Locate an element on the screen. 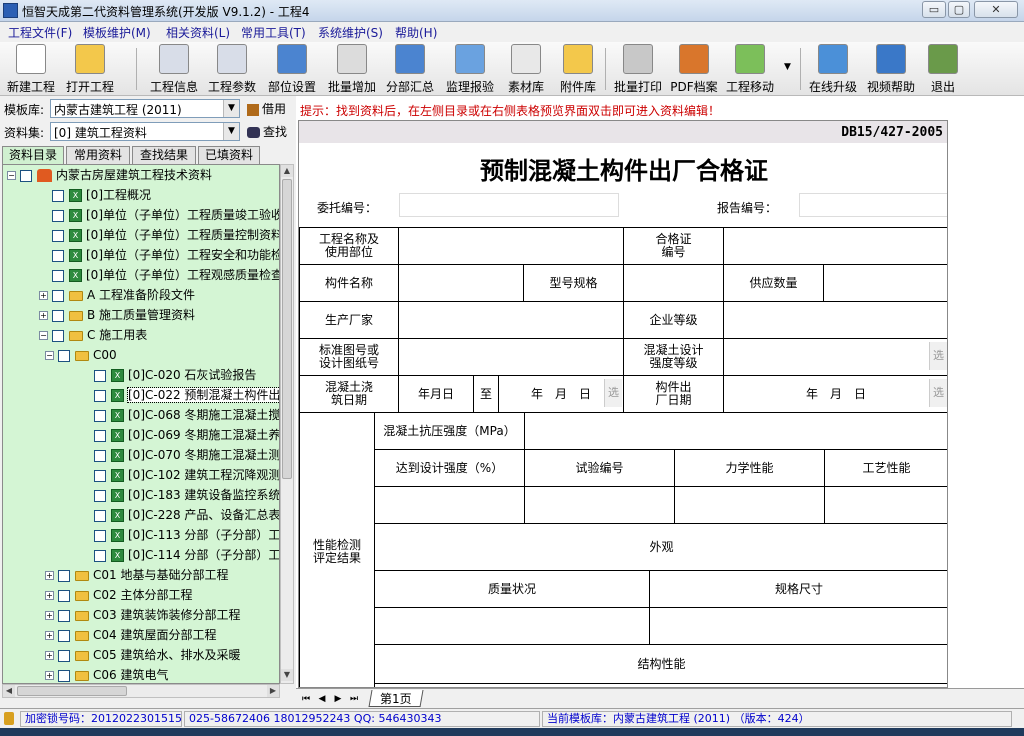  model-spec-field is located at coordinates (673, 283).